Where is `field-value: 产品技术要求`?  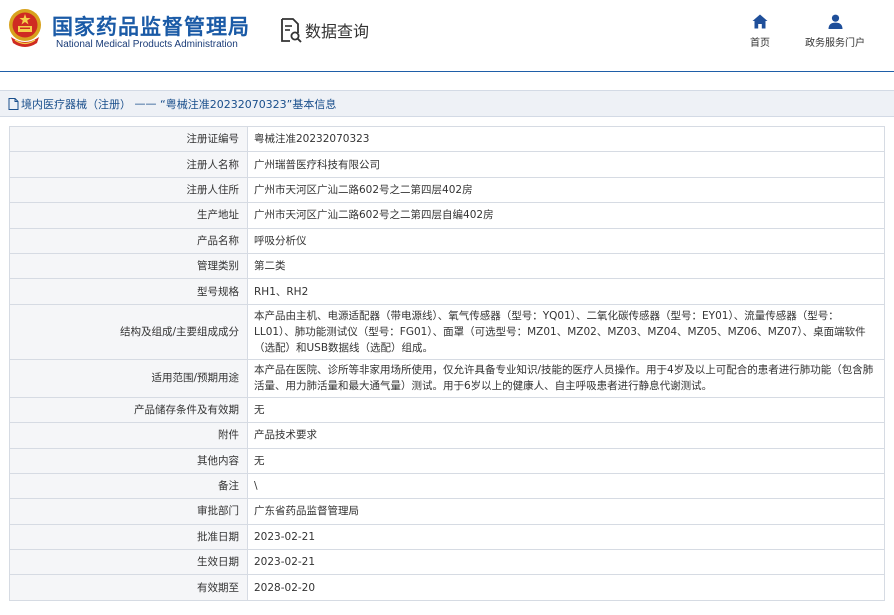
field-value: 产品技术要求 is located at coordinates (566, 435).